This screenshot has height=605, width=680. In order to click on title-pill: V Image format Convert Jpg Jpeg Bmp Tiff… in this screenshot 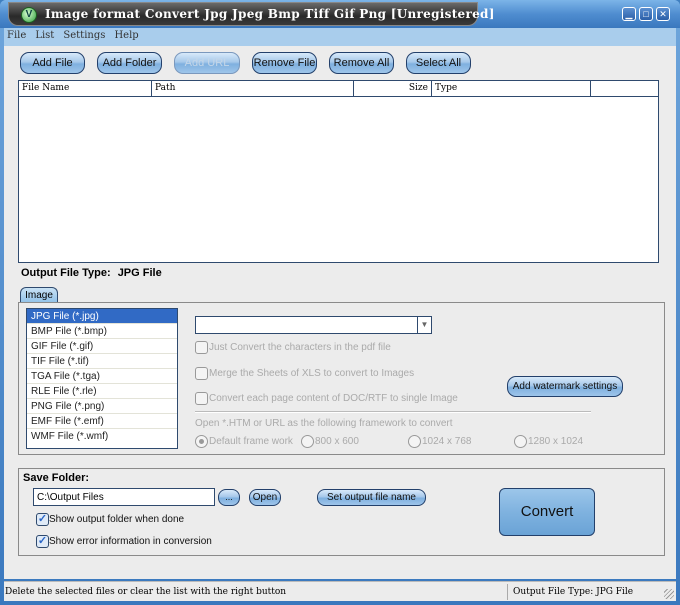, I will do `click(251, 14)`.